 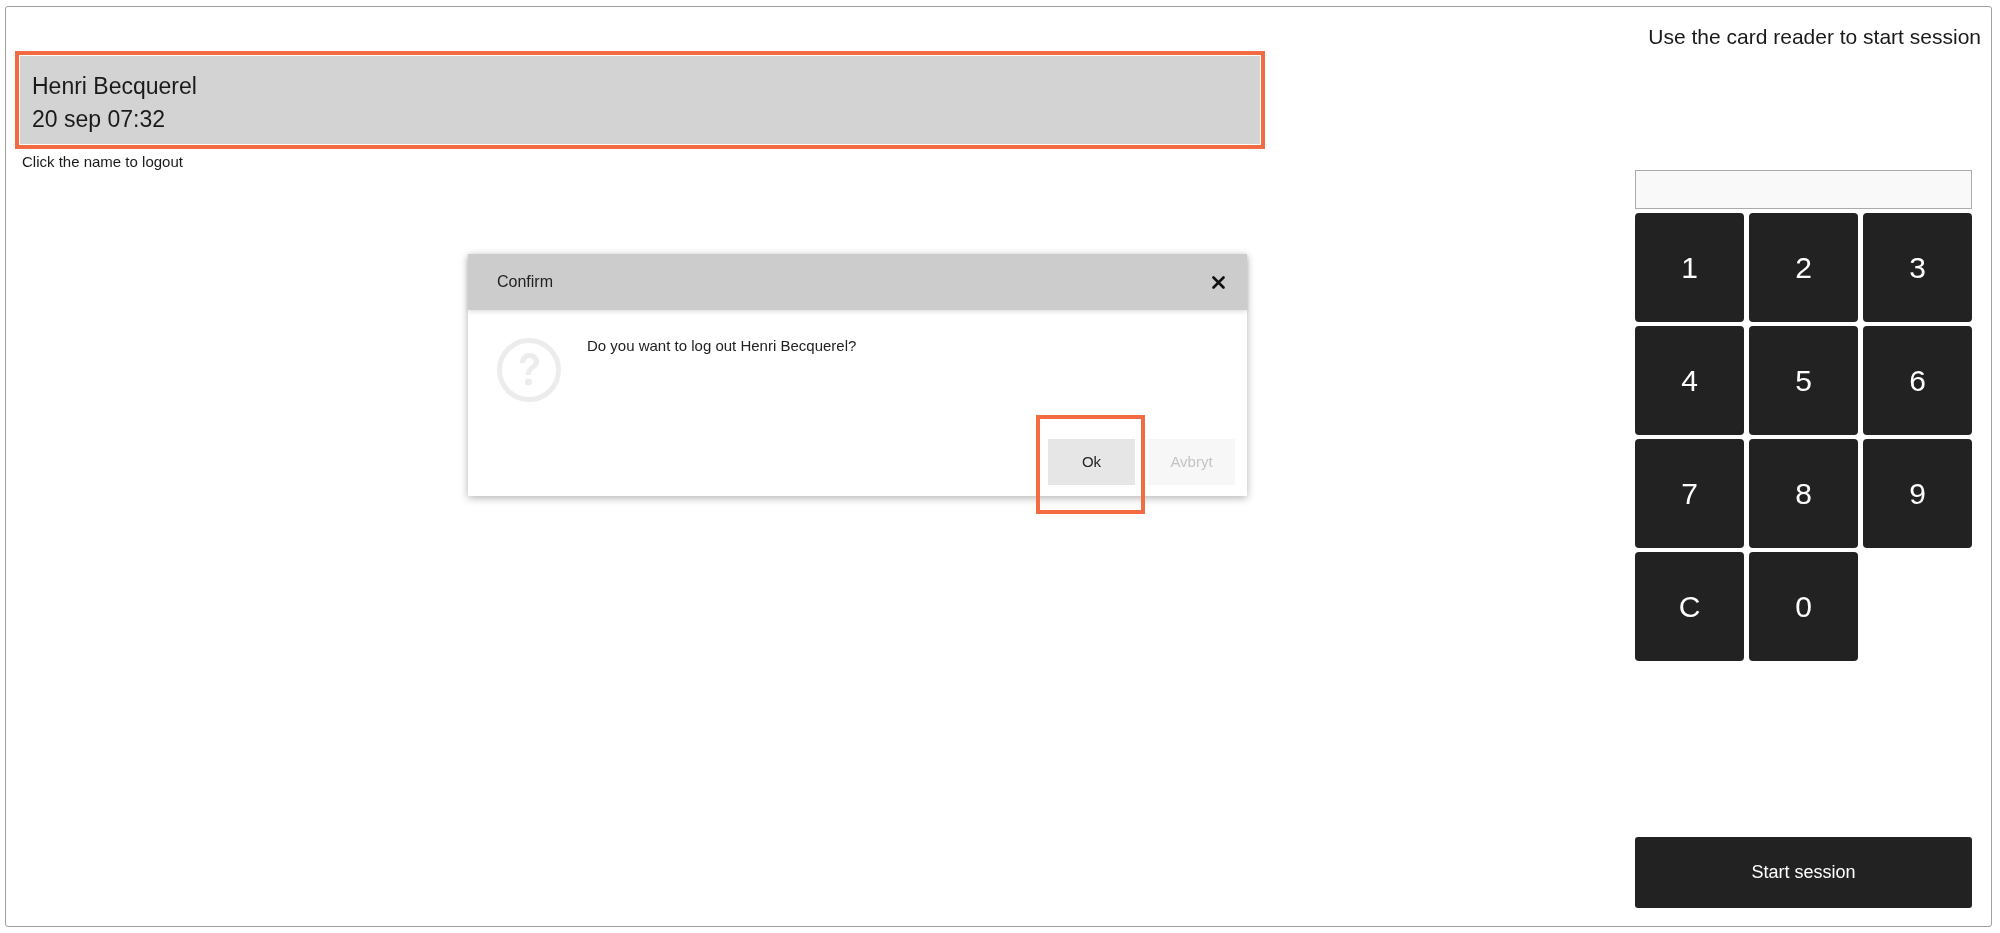 I want to click on keypad-key: 0, so click(x=1803, y=606).